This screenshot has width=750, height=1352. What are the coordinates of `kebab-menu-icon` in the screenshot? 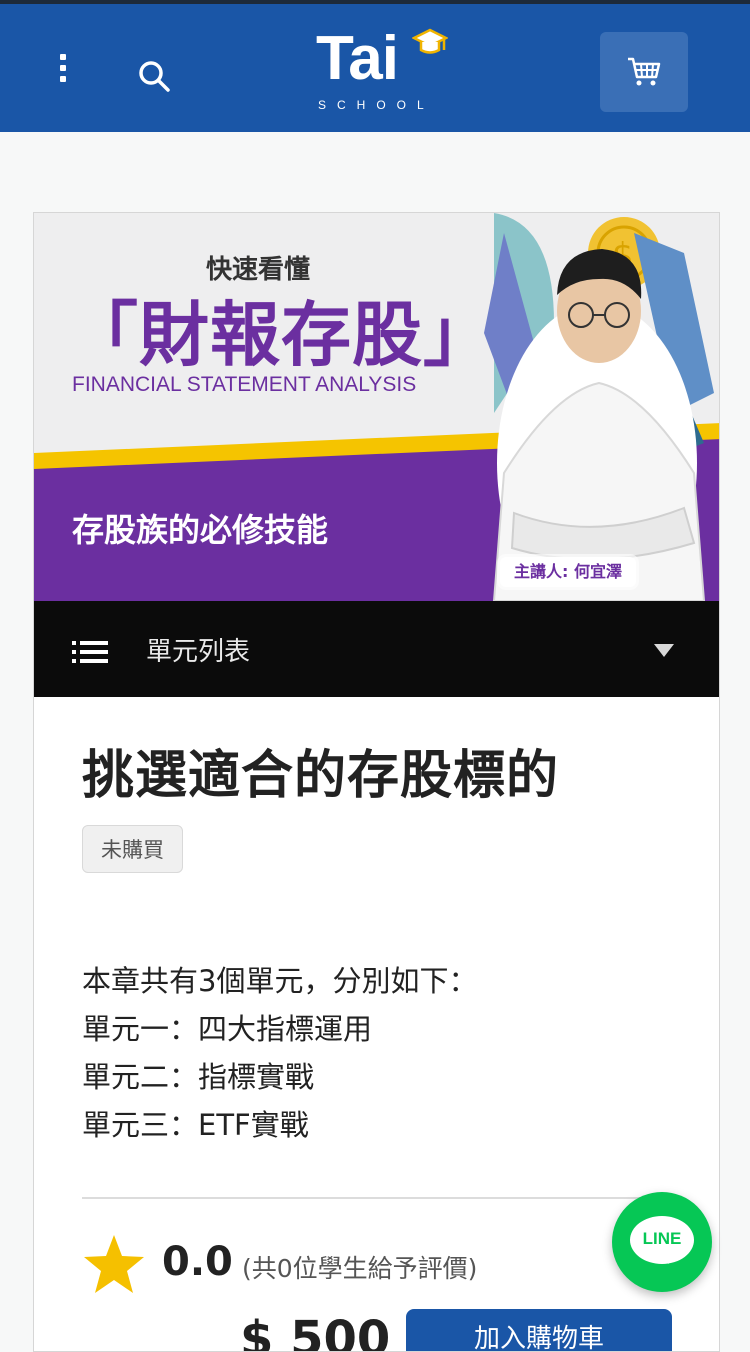 It's located at (63, 74).